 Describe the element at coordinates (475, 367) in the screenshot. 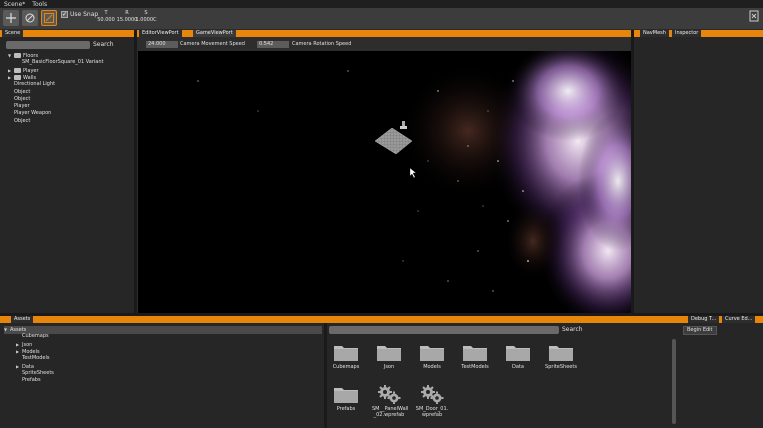

I see `asset-label: TestModels` at that location.